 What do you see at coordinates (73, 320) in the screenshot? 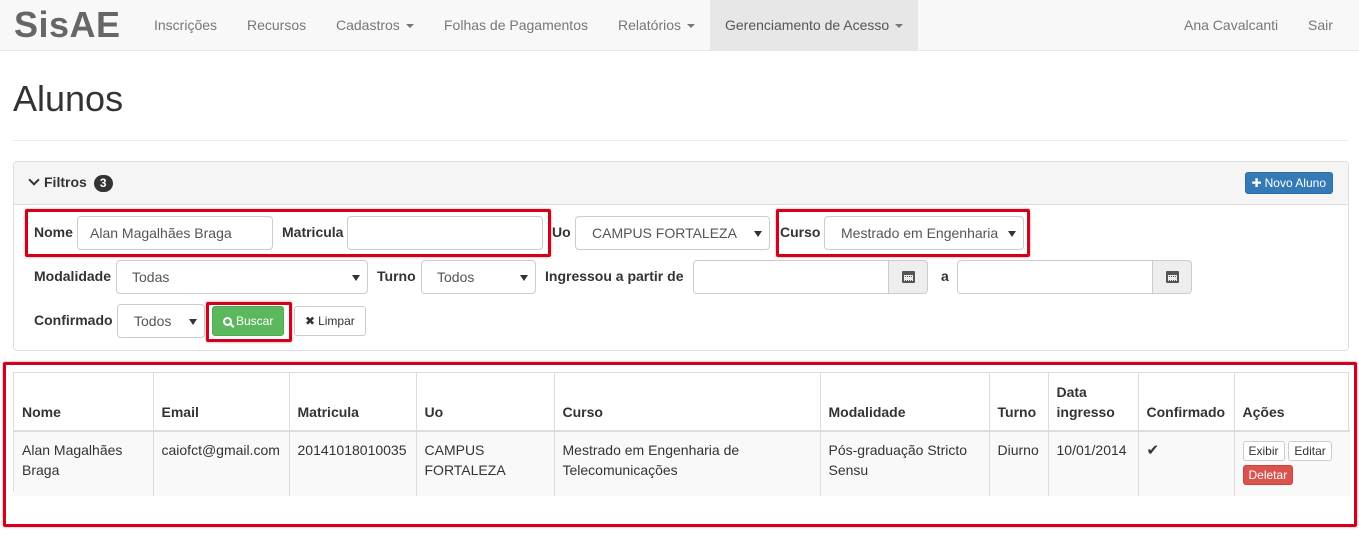
I see `confirmado-label: Confirmado` at bounding box center [73, 320].